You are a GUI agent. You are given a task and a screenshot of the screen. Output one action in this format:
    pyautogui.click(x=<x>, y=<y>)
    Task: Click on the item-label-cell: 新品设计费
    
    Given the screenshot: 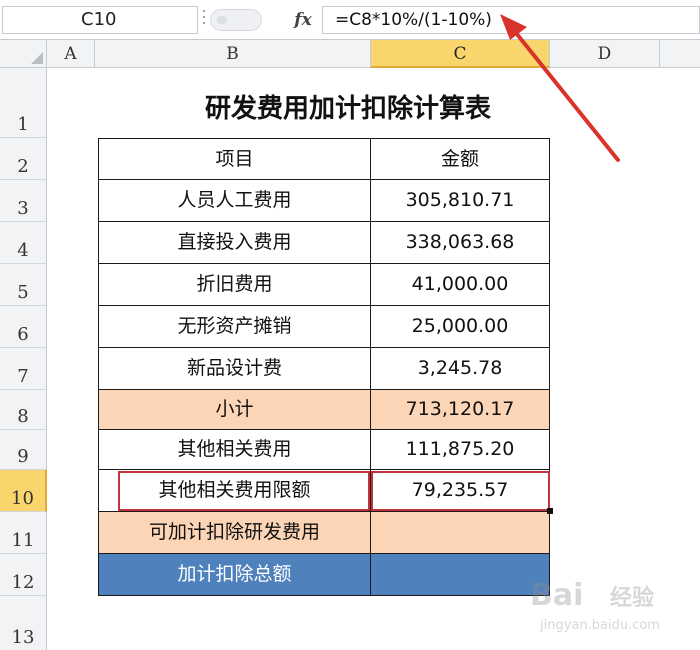 What is the action you would take?
    pyautogui.click(x=234, y=369)
    